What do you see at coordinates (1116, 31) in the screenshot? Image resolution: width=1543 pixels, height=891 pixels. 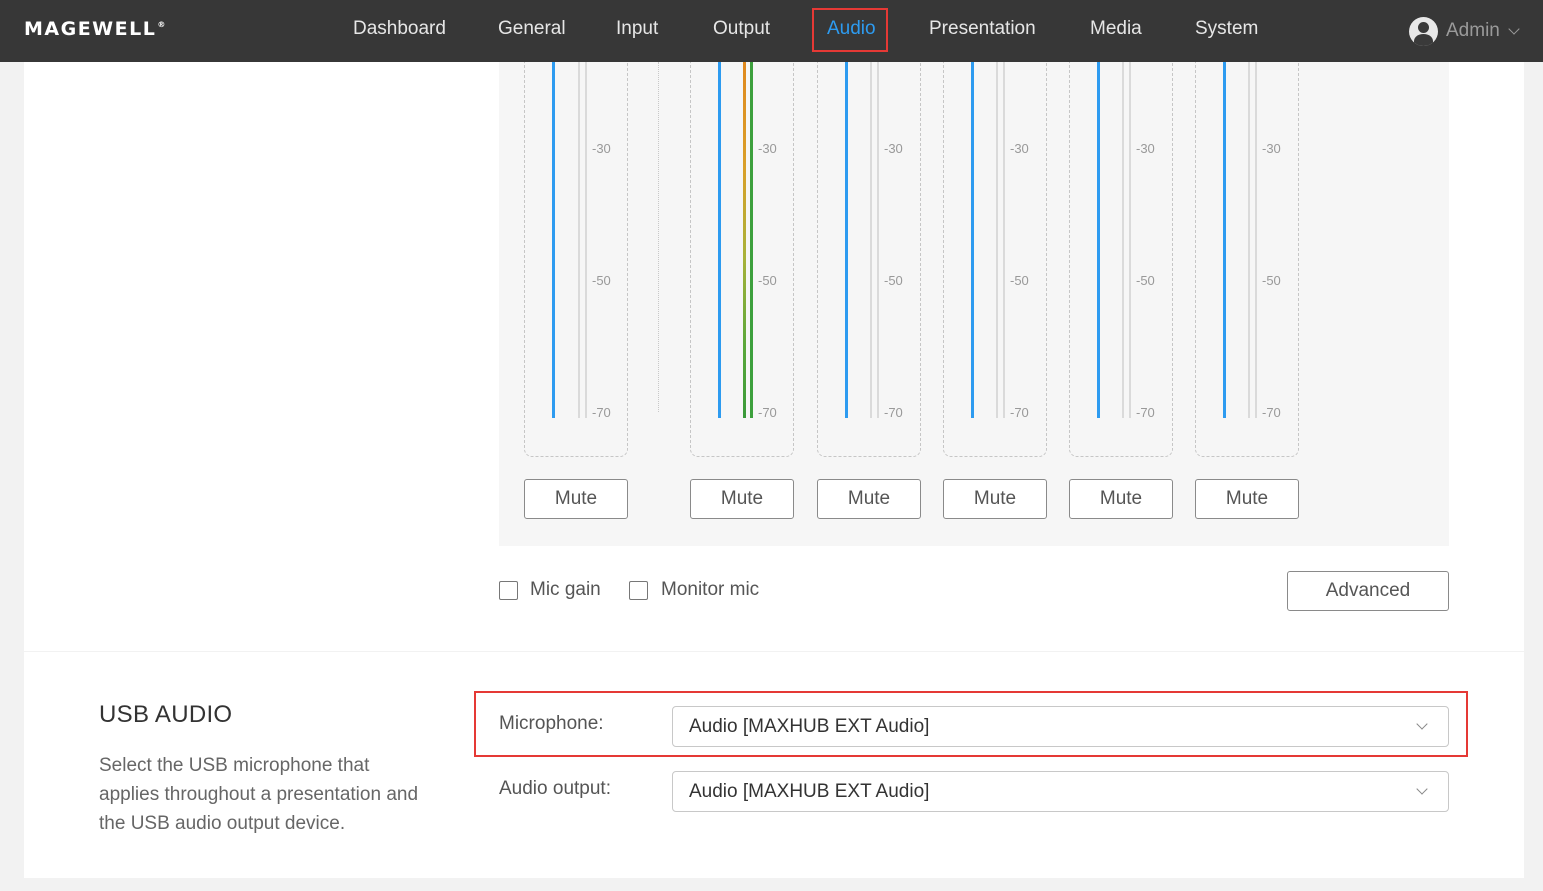 I see `nav-media: Media` at bounding box center [1116, 31].